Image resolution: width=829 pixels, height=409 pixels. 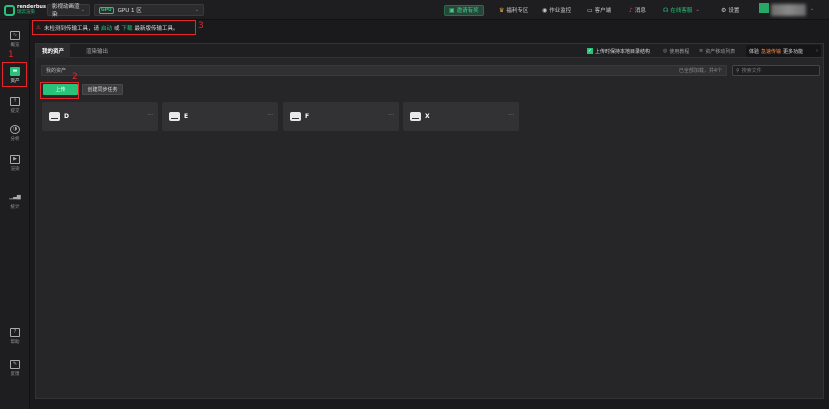 I want to click on drive-card-f: F ···, so click(x=341, y=116).